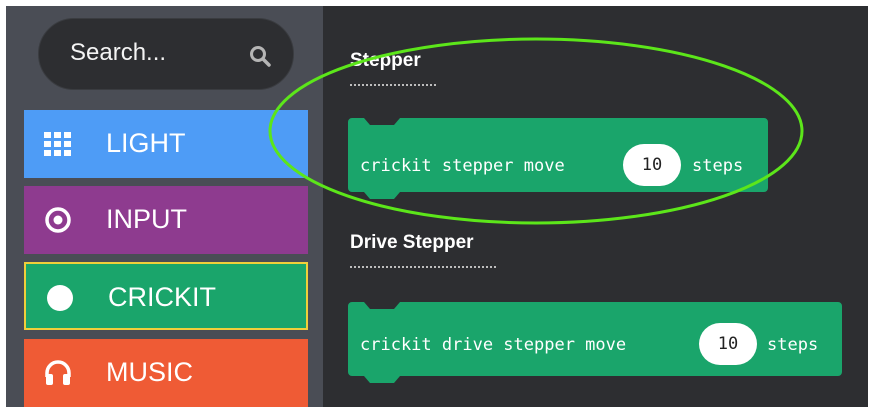 This screenshot has width=875, height=407. I want to click on stepper-block-suffix: steps, so click(718, 166).